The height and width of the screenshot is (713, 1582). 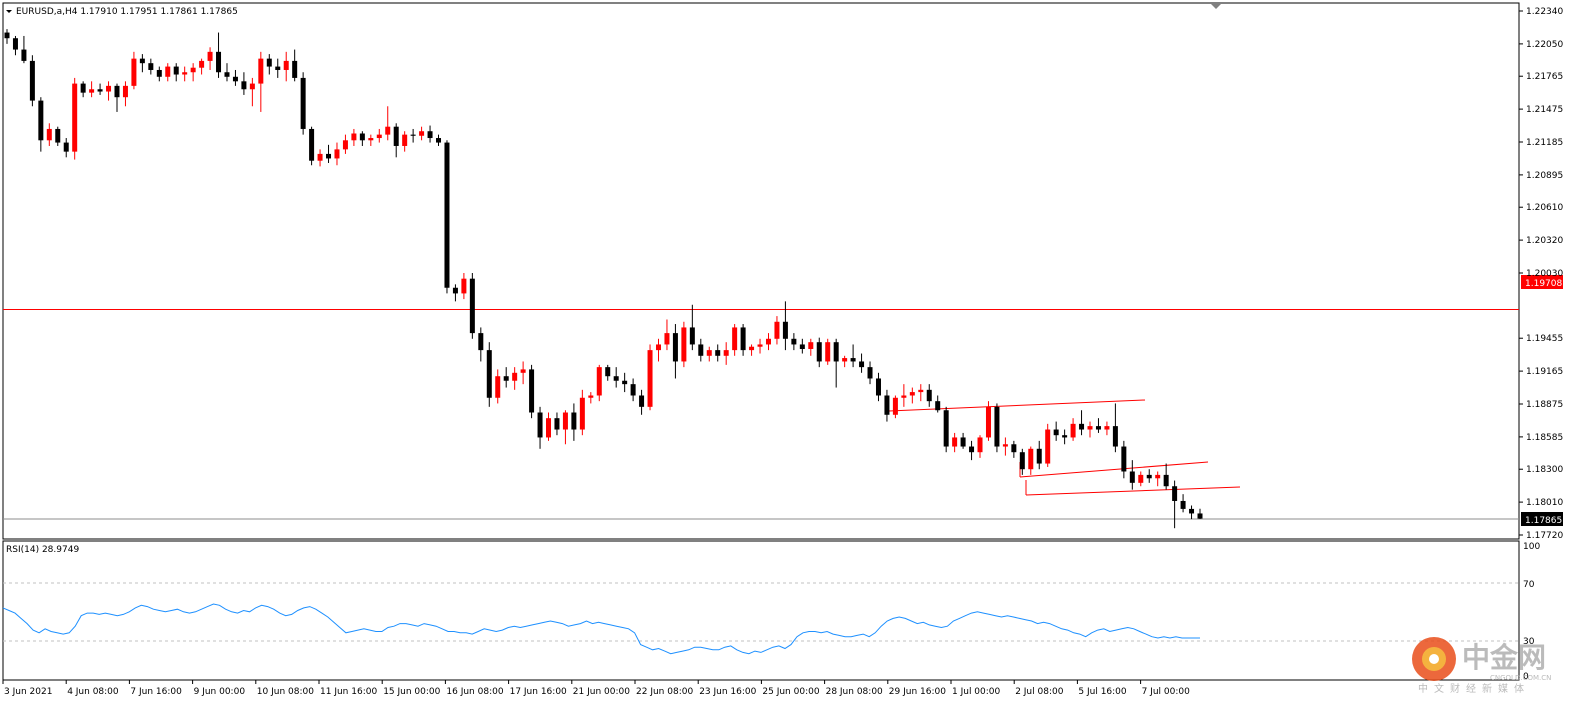 What do you see at coordinates (1016, 405) in the screenshot?
I see `trend-line-upper-long` at bounding box center [1016, 405].